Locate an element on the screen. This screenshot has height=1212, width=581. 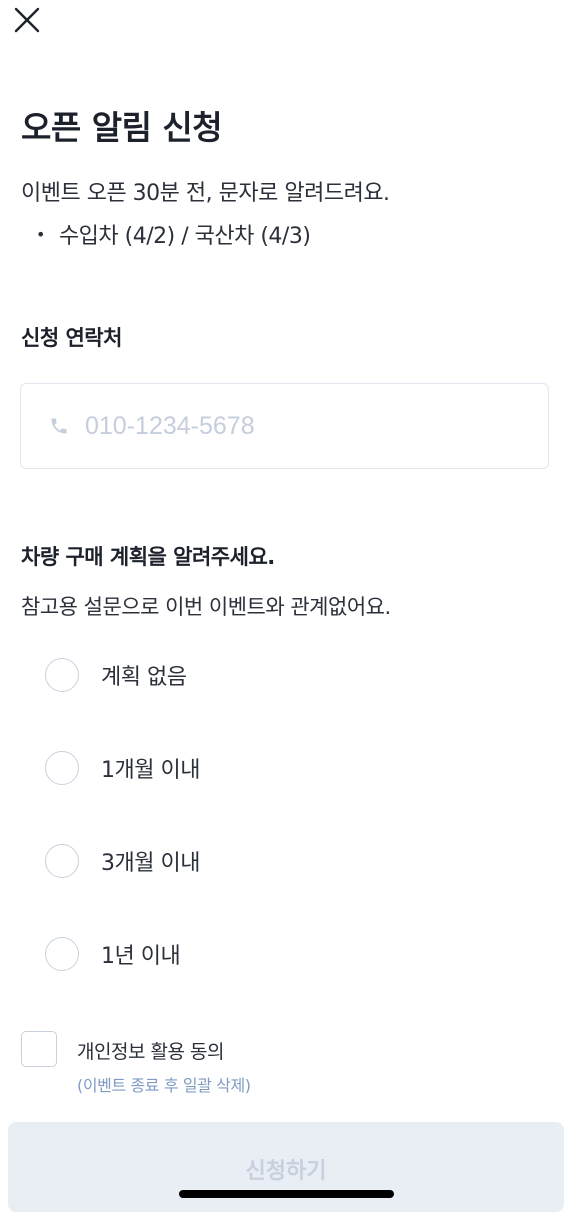
radio-label: 3개월 이내 is located at coordinates (150, 863).